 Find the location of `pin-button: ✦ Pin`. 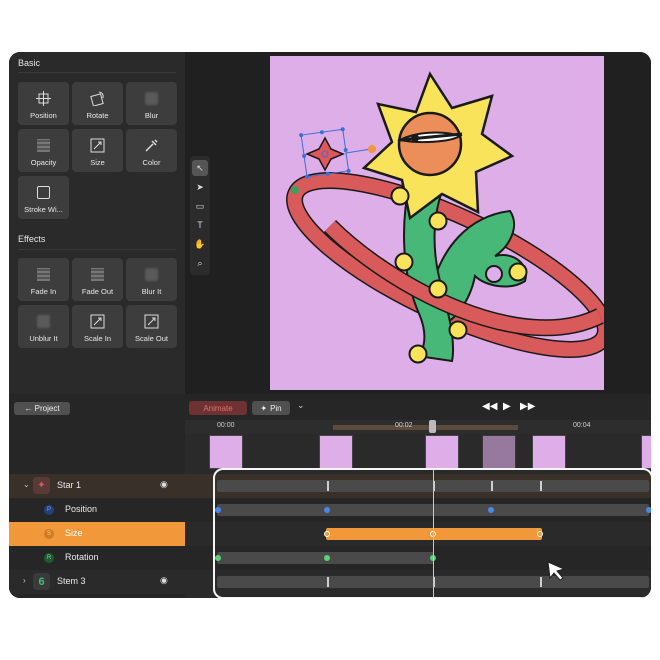

pin-button: ✦ Pin is located at coordinates (271, 408).